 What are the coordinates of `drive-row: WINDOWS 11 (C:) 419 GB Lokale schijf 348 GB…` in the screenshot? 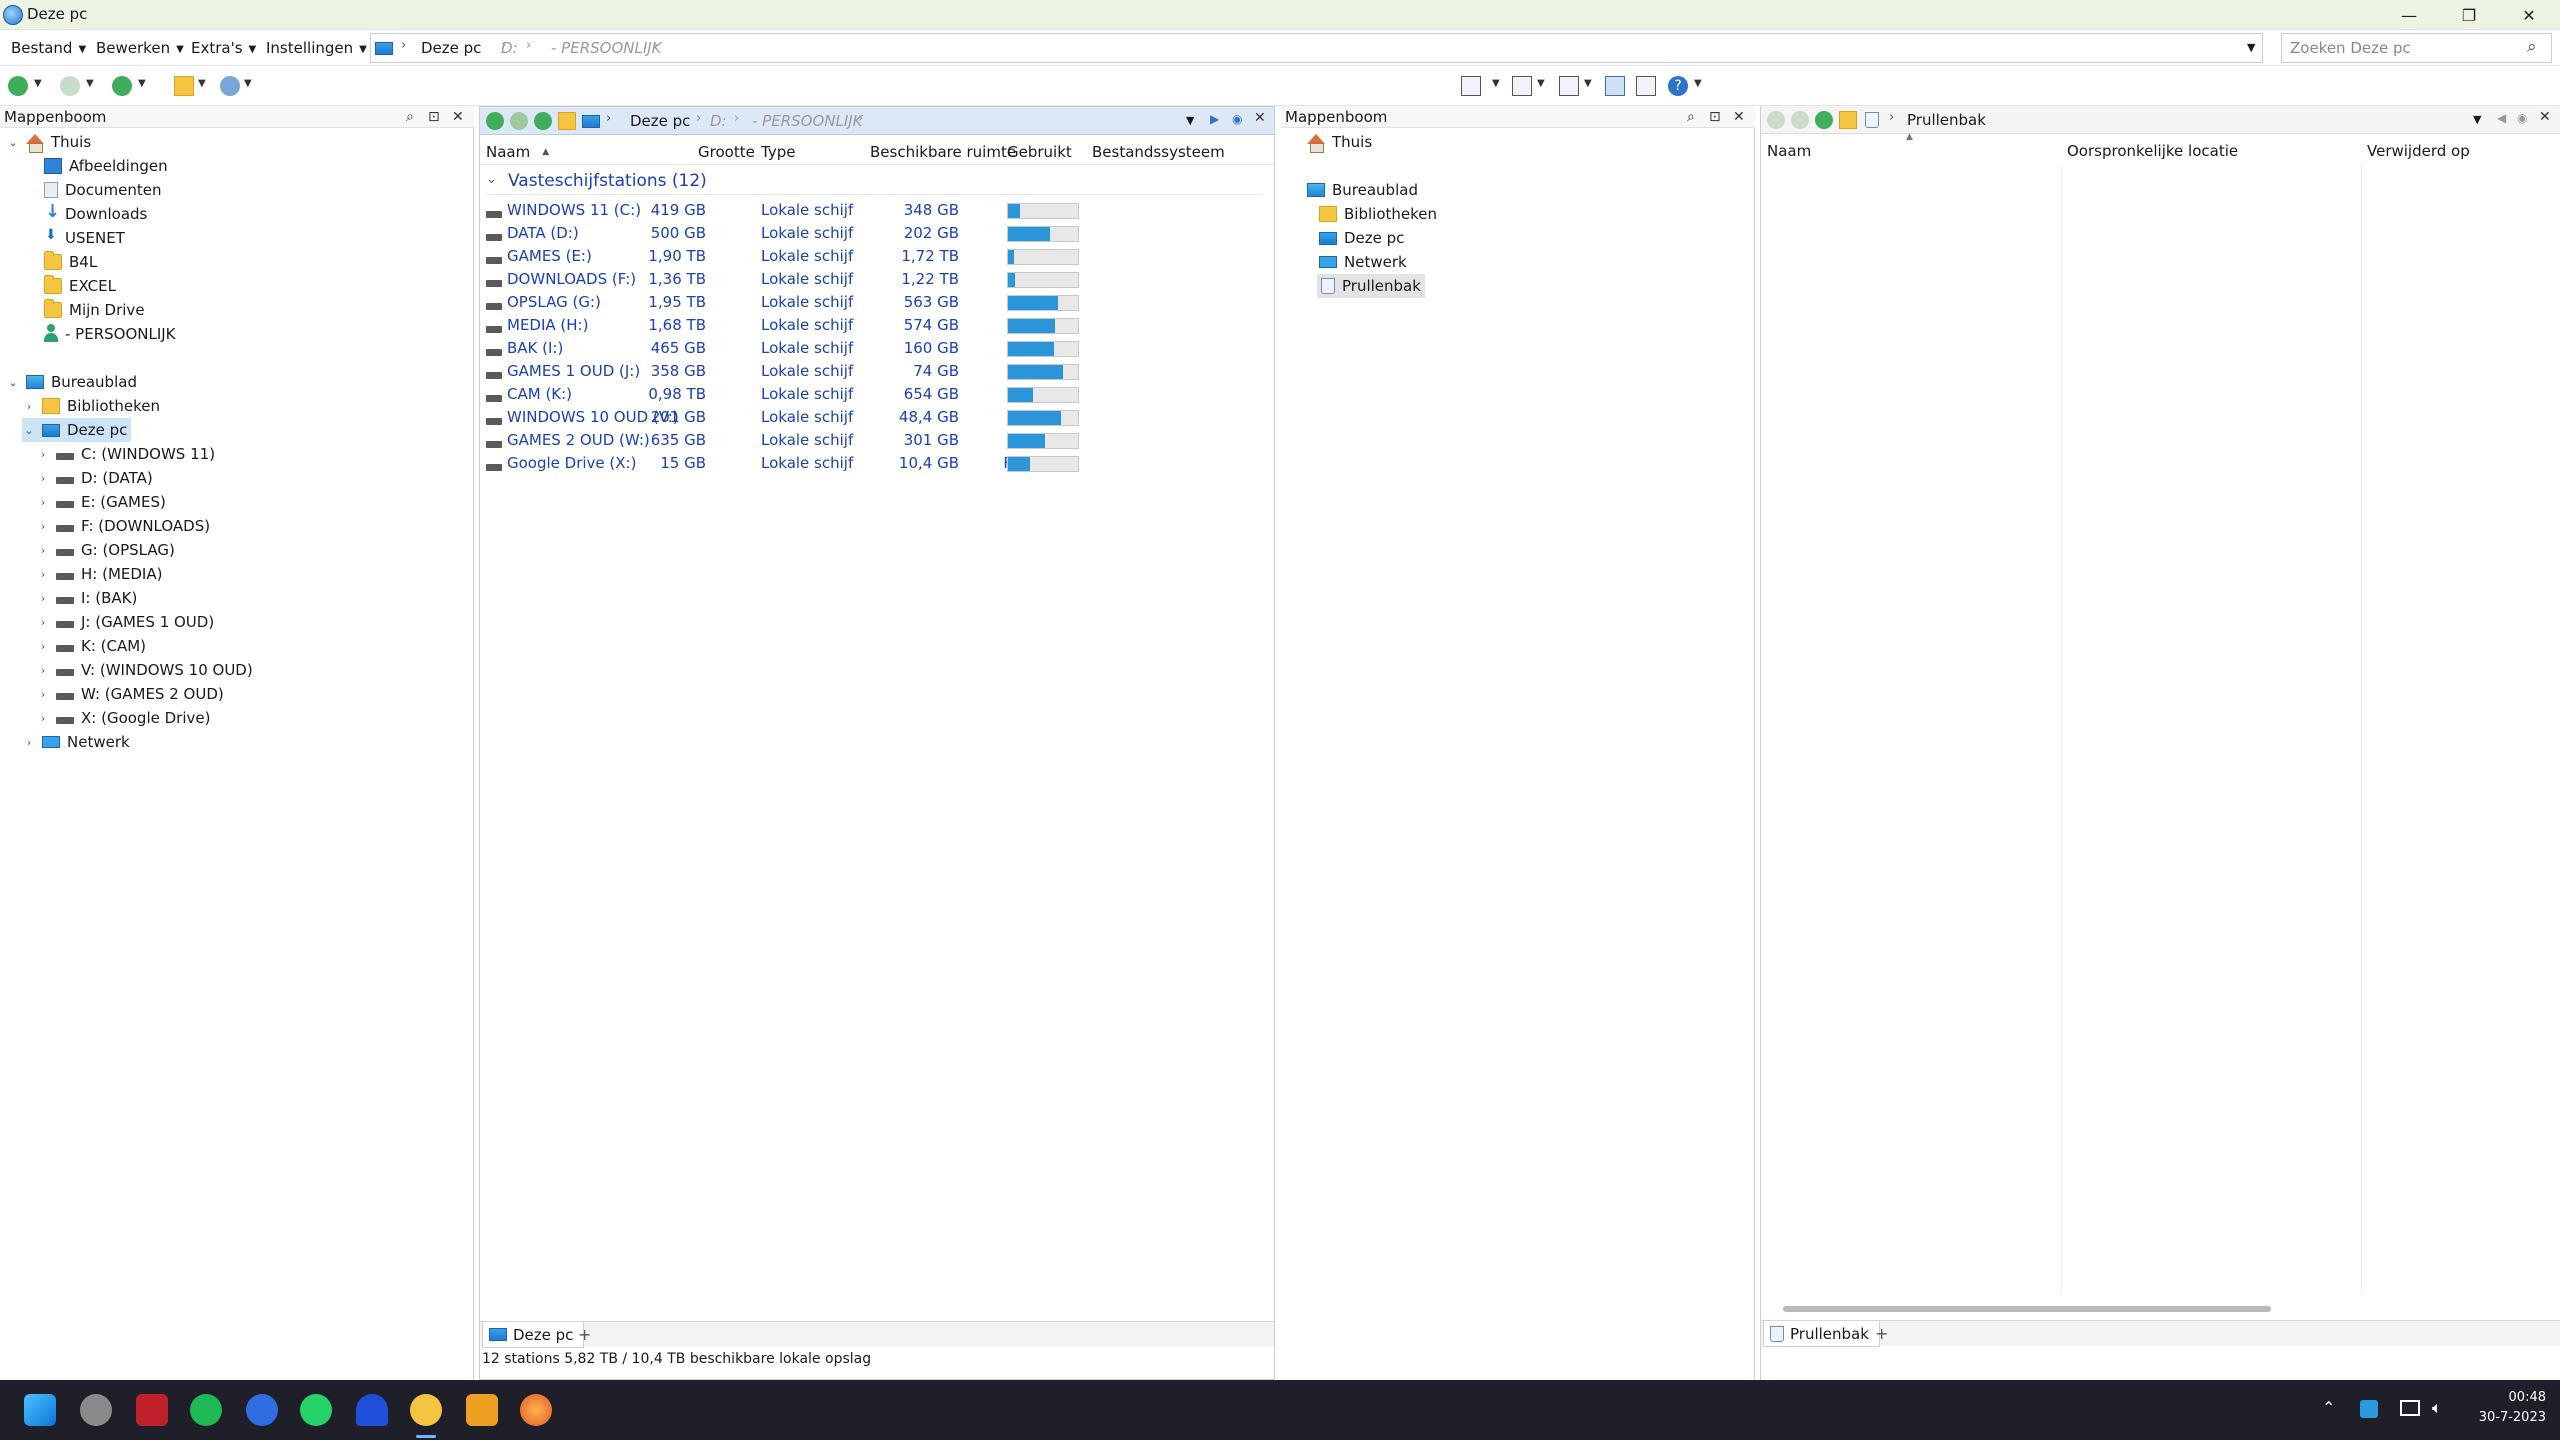 It's located at (872, 210).